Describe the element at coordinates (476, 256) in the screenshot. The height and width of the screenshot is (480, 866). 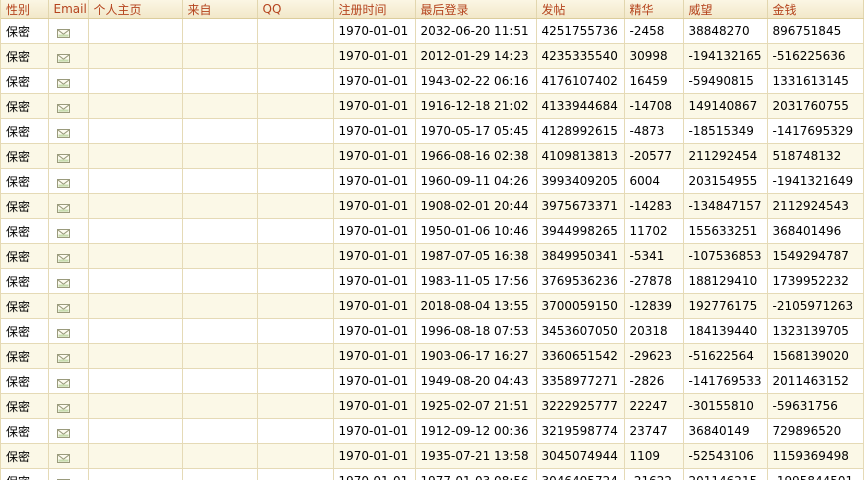
I see `last-login-cell: 1987-07-05 16:38` at that location.